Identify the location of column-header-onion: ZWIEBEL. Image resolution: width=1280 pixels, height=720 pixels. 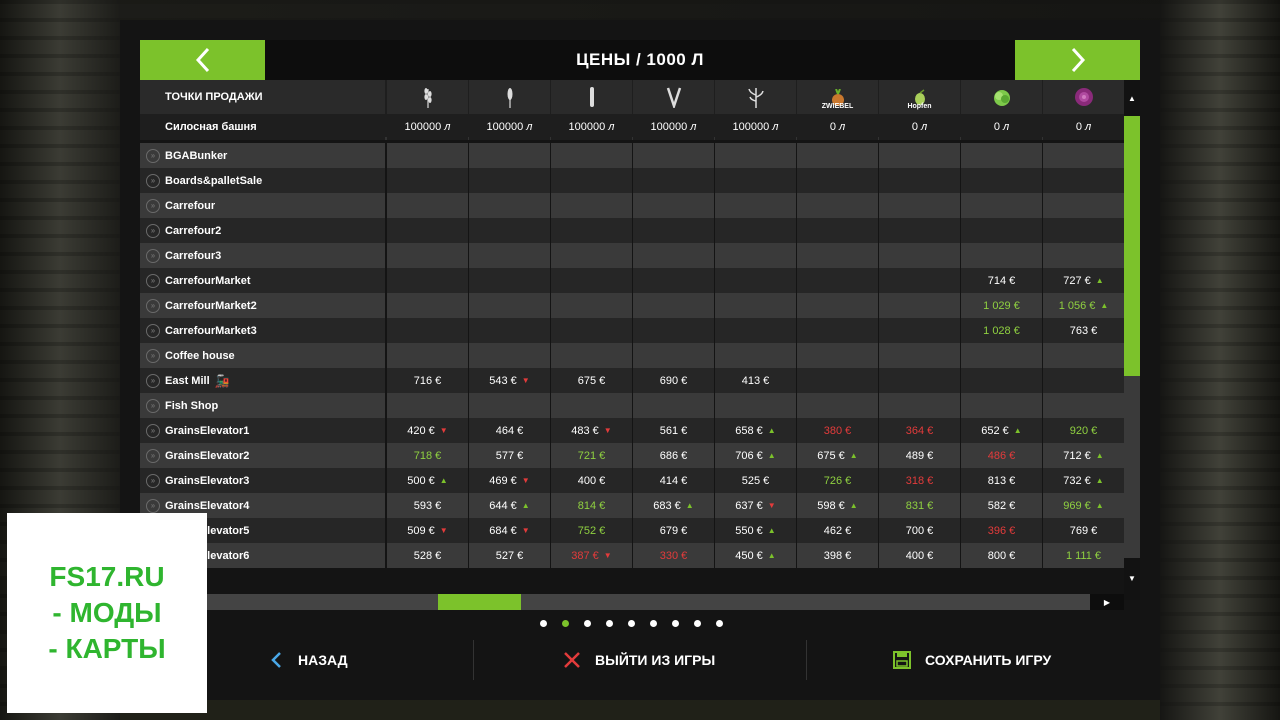
(837, 97).